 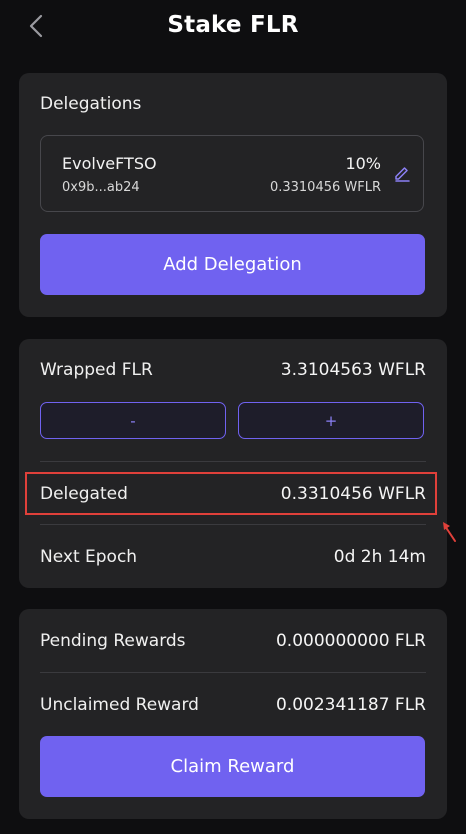 What do you see at coordinates (233, 557) in the screenshot?
I see `next-epoch-row: Next Epoch 0d 2h 14m` at bounding box center [233, 557].